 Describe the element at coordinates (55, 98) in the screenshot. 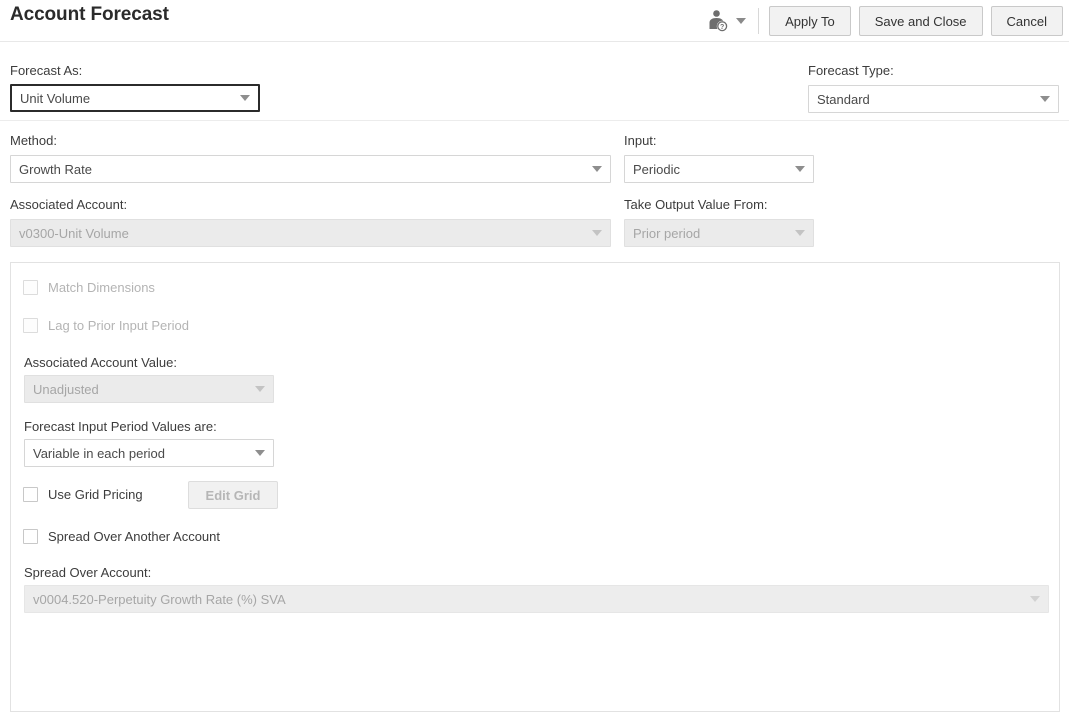

I see `forecast-as-value: Unit Volume` at that location.